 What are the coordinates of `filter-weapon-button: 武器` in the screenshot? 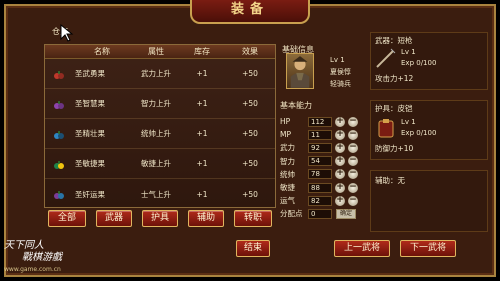 It's located at (114, 218).